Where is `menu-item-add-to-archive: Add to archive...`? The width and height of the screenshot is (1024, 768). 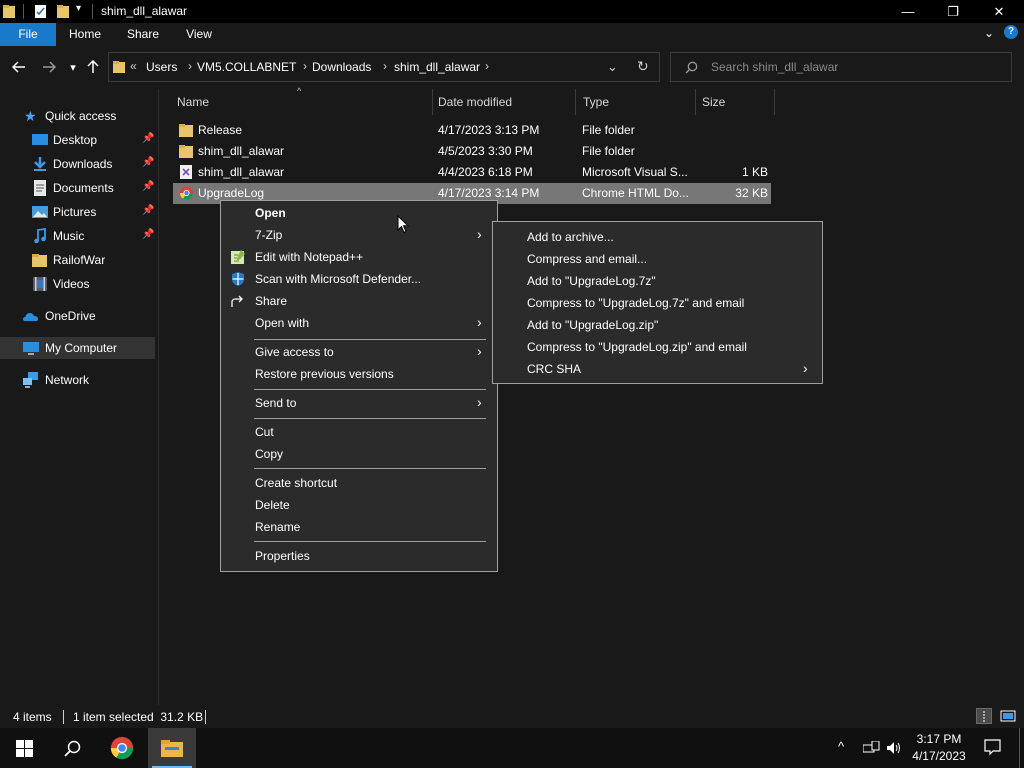
menu-item-add-to-archive: Add to archive... is located at coordinates (657, 237).